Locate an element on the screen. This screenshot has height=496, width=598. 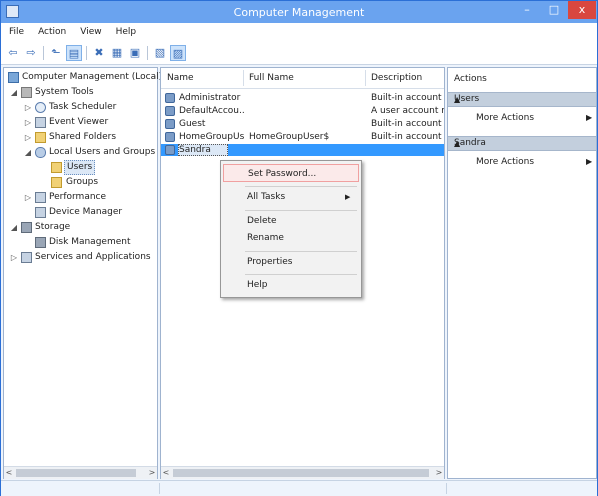
storage-icon is located at coordinates (26, 227).